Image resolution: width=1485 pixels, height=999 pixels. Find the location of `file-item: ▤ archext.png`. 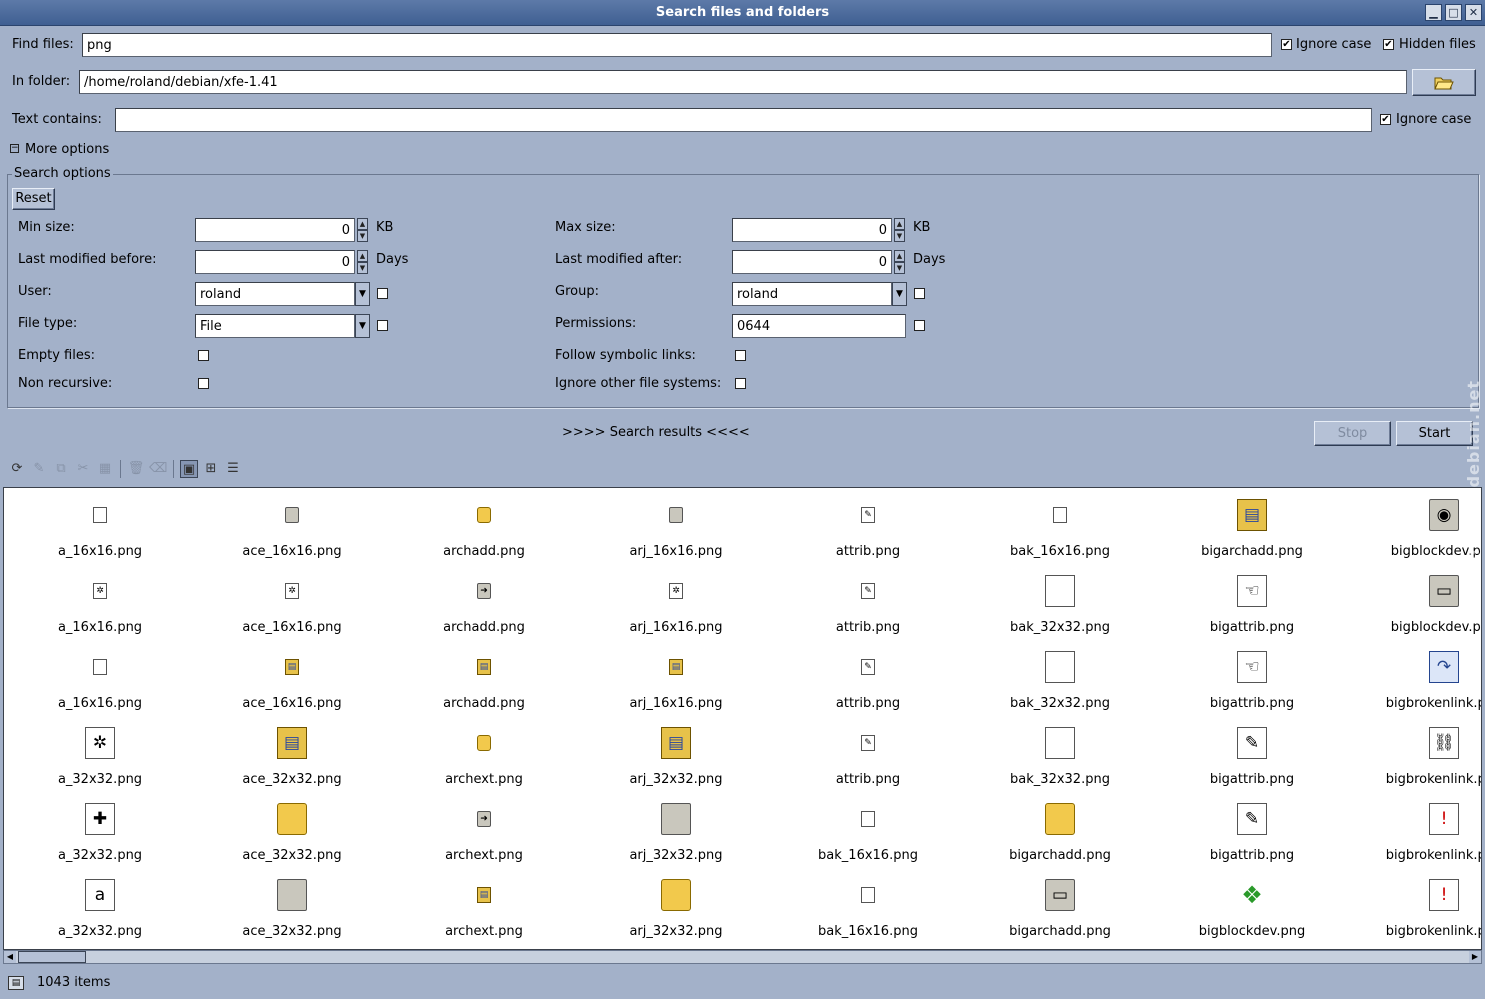

file-item: ▤ archext.png is located at coordinates (484, 906).